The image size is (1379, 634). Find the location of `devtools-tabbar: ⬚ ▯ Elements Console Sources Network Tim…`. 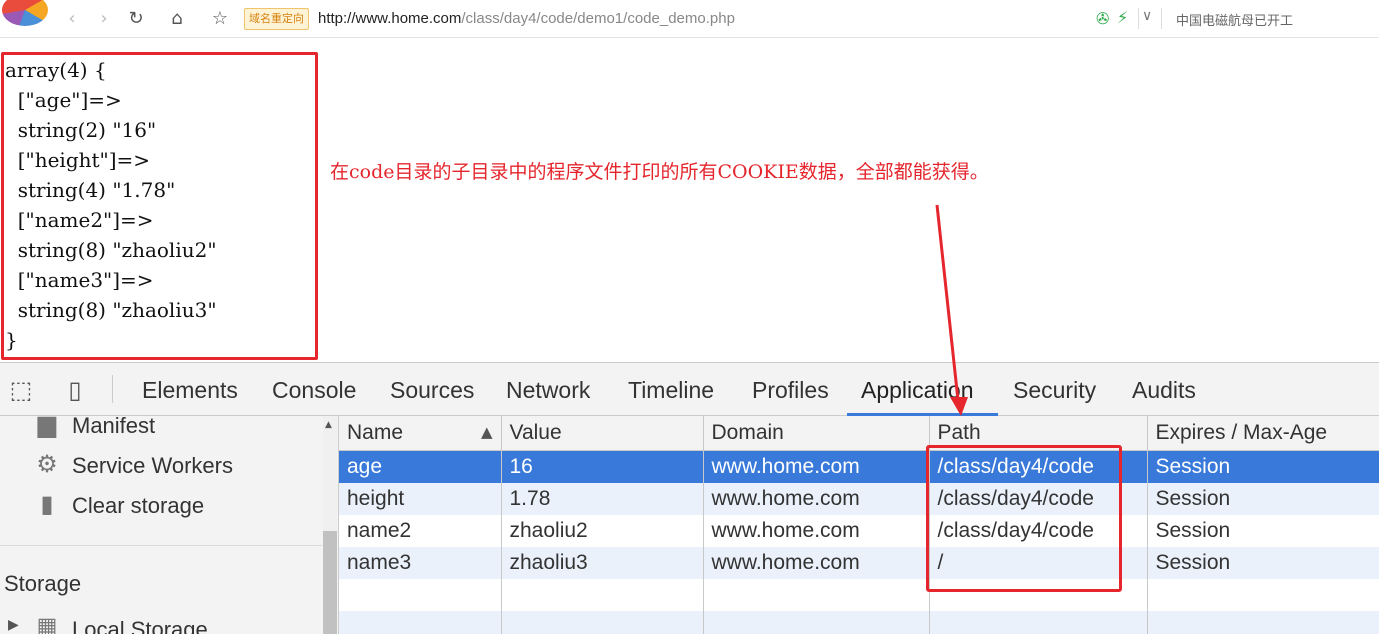

devtools-tabbar: ⬚ ▯ Elements Console Sources Network Tim… is located at coordinates (689, 389).